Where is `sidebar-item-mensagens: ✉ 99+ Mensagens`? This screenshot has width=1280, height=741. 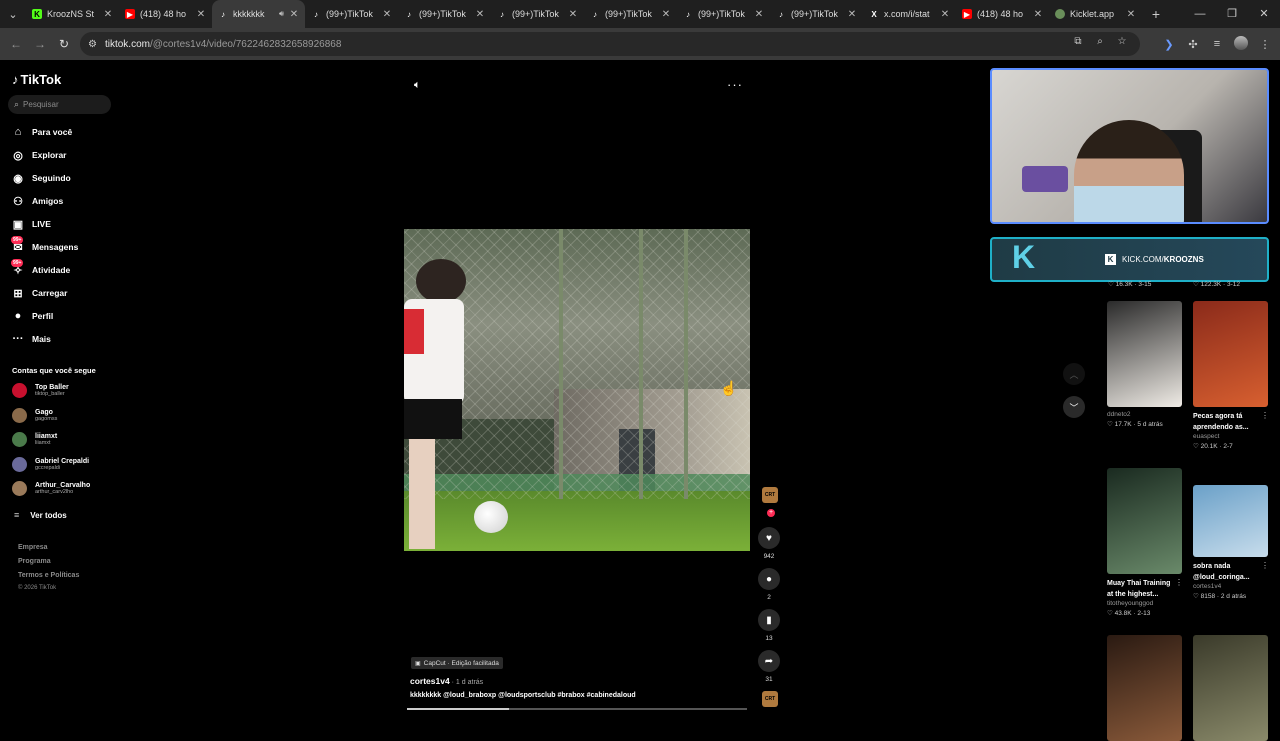
sidebar-item-mensagens: ✉ 99+ Mensagens is located at coordinates (44, 245).